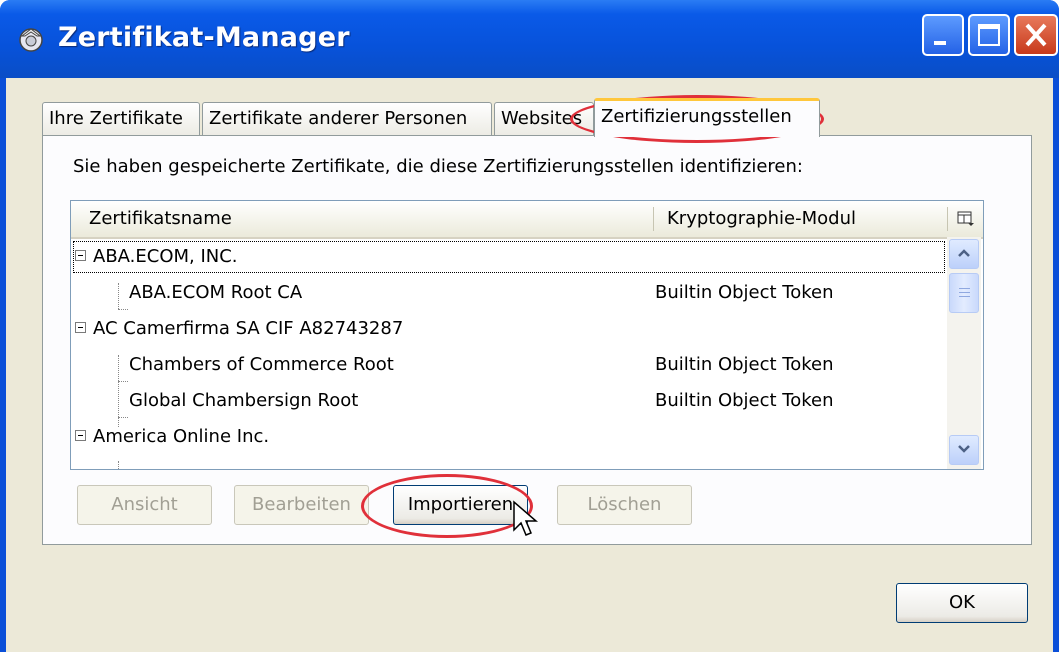 This screenshot has width=1059, height=652. What do you see at coordinates (509, 293) in the screenshot?
I see `tree-row-item: ABA.ECOM Root CA Builtin Object Token` at bounding box center [509, 293].